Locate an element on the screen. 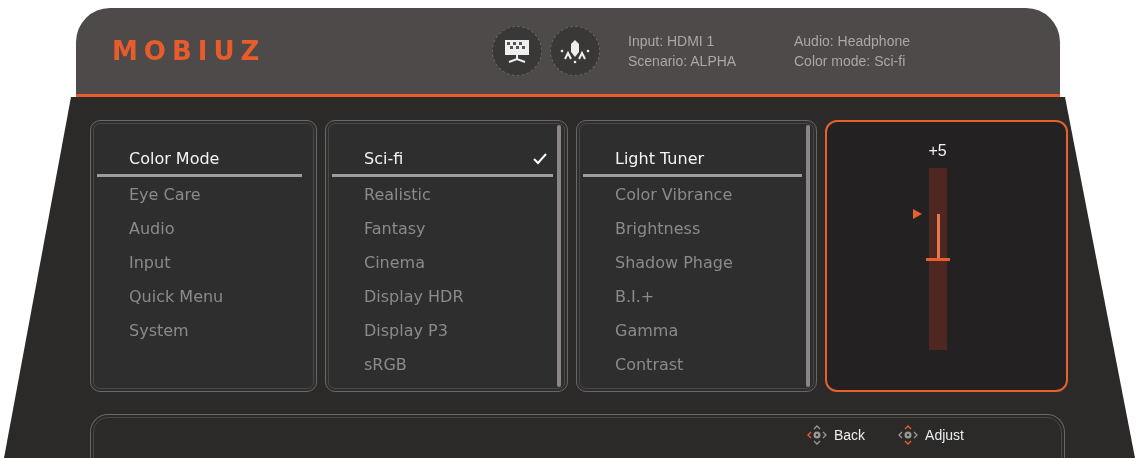  menu-item: Gamma is located at coordinates (692, 330).